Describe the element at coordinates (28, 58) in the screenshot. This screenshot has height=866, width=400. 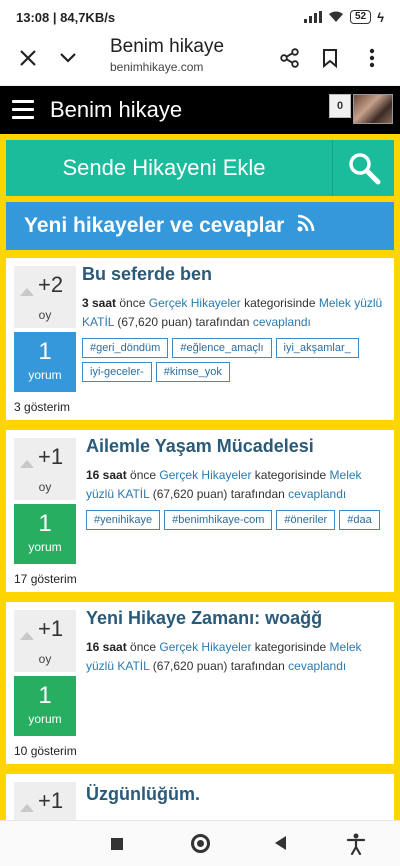
I see `close-icon` at that location.